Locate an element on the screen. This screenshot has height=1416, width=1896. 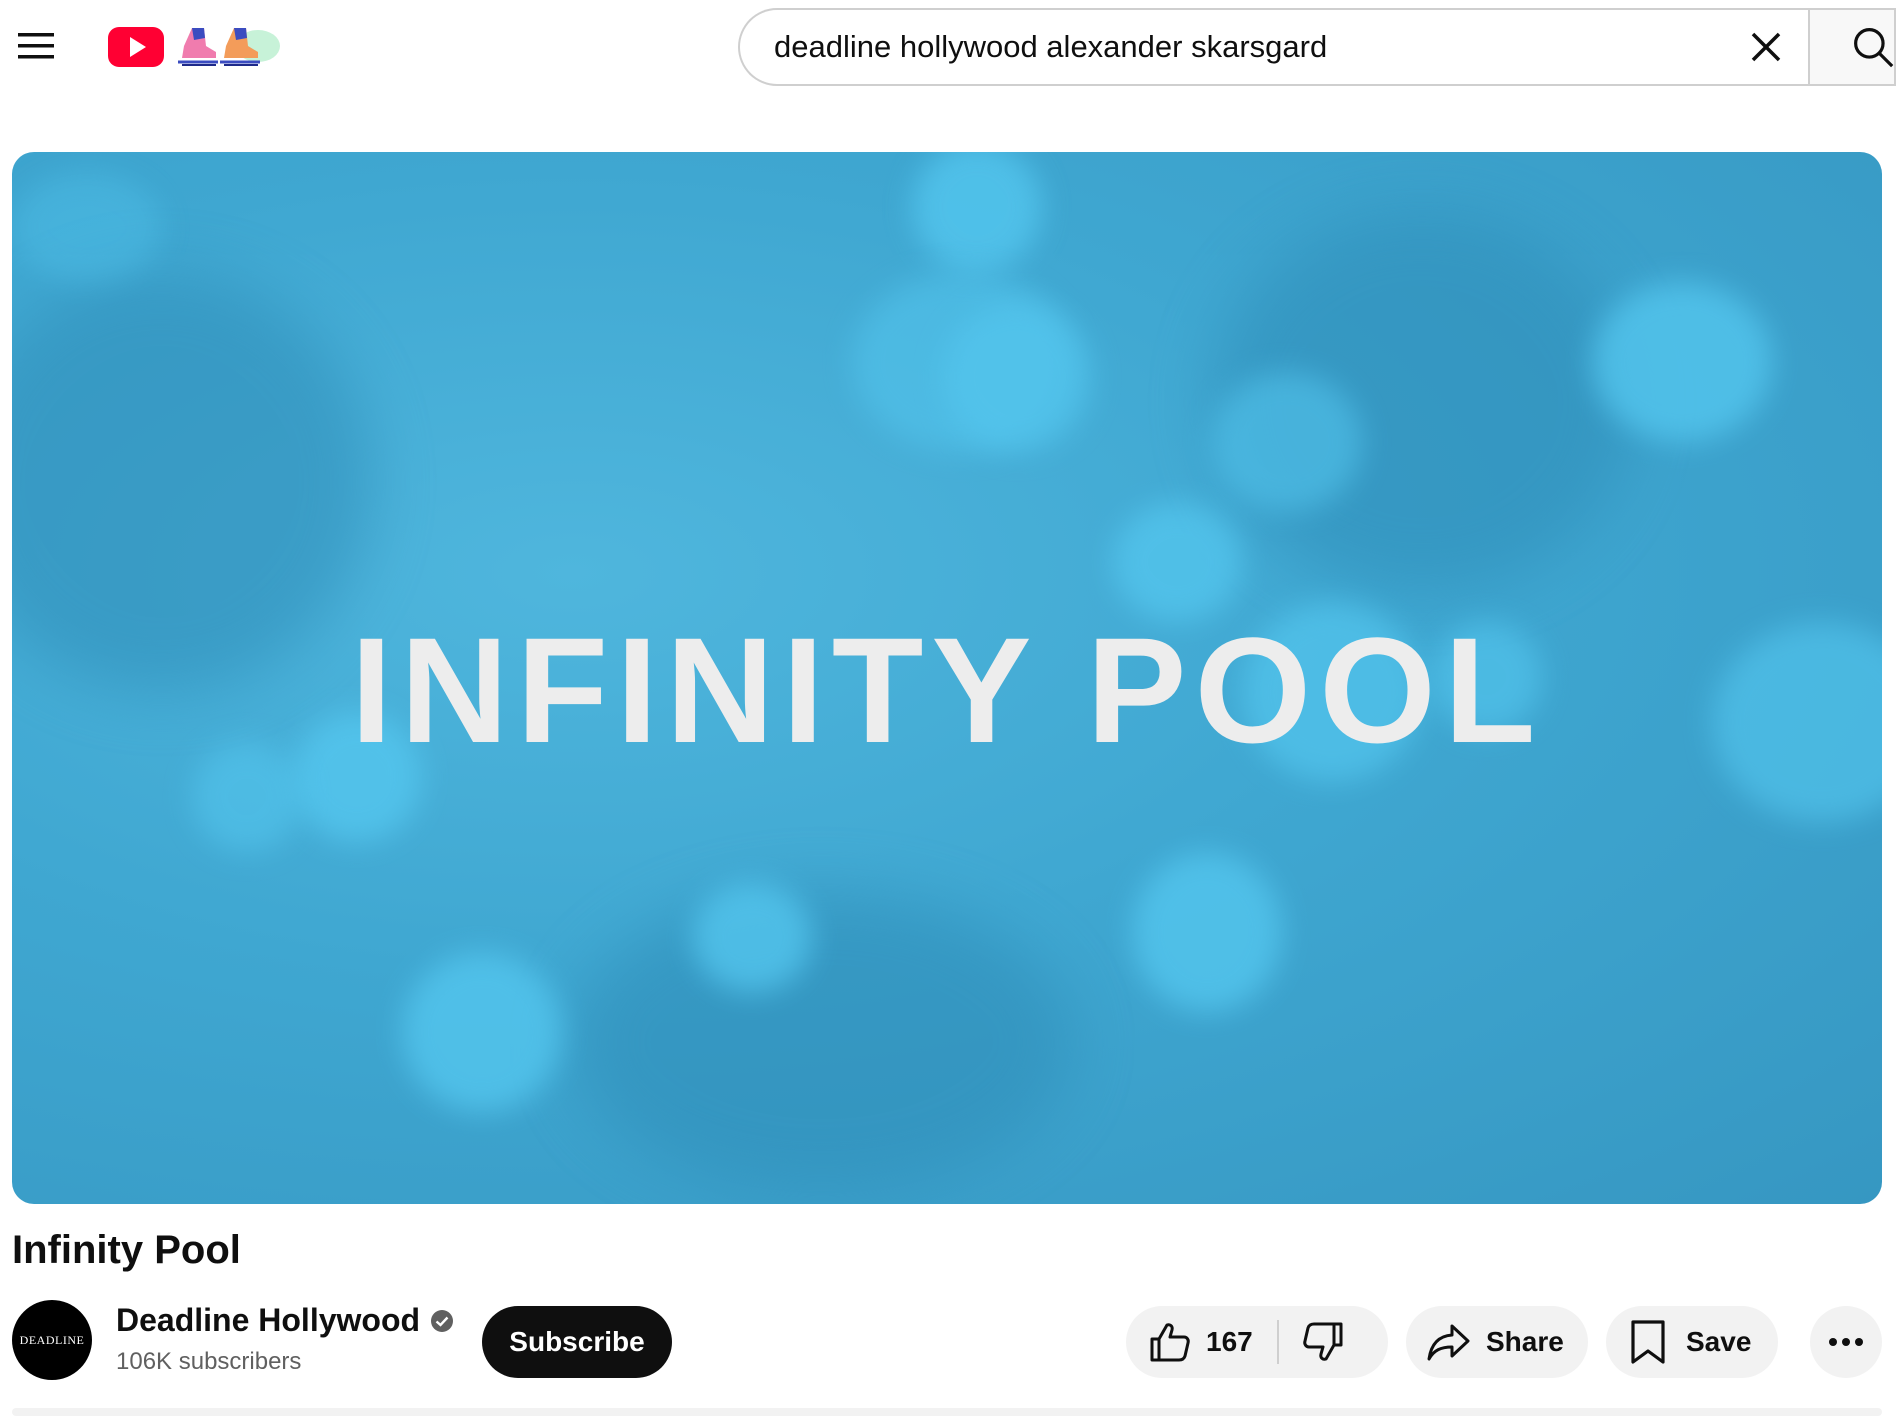
like-count: 167 is located at coordinates (1229, 1341).